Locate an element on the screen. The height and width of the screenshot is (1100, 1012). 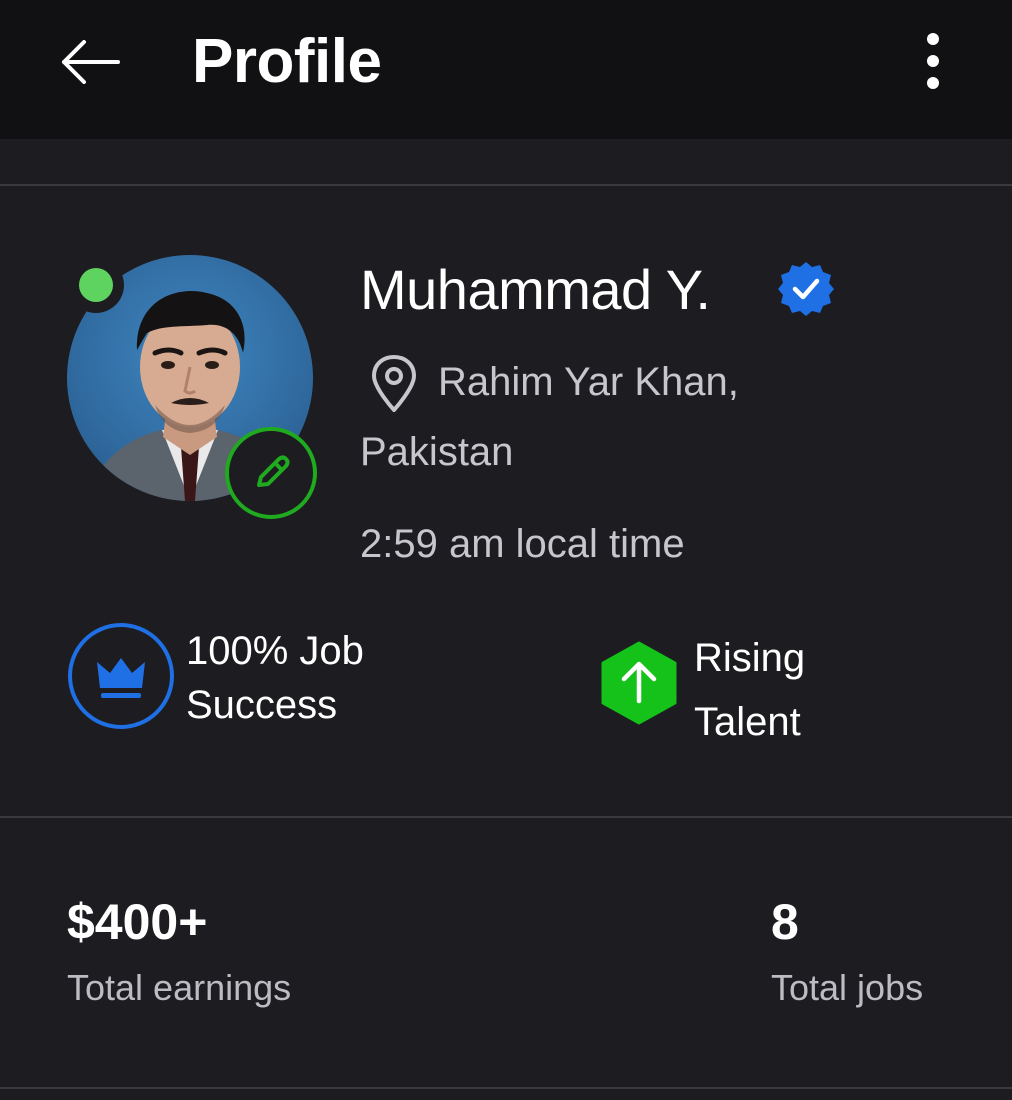
more-options-button is located at coordinates (933, 61).